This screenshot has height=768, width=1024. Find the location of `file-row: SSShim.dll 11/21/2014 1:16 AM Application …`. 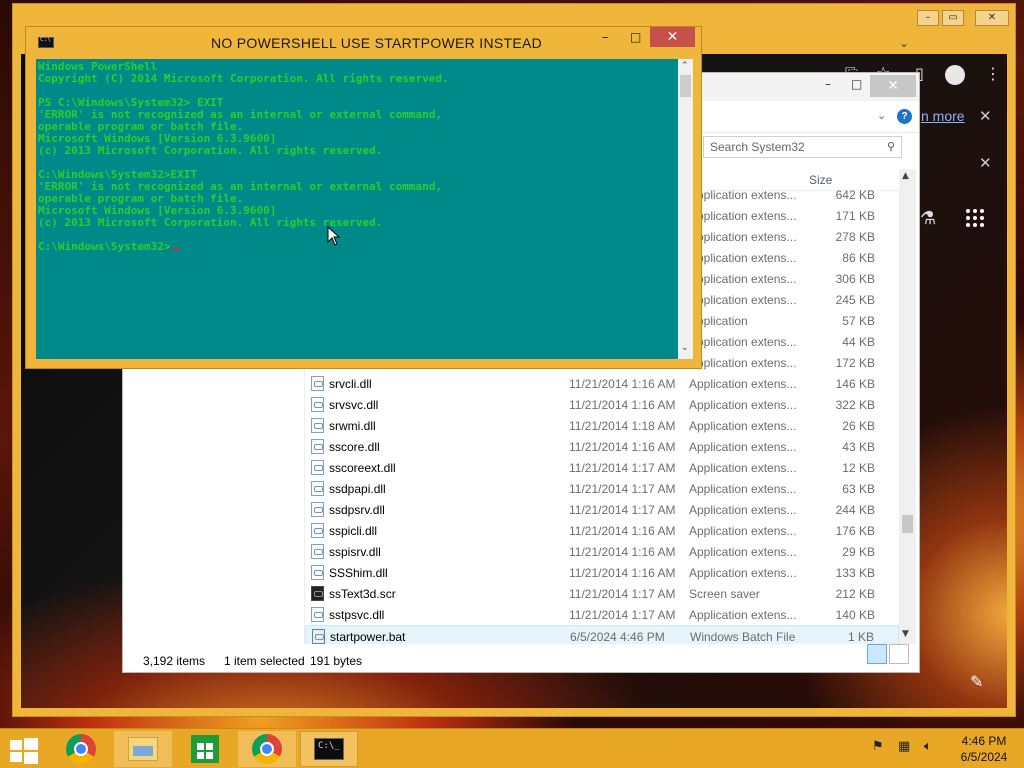

file-row: SSShim.dll 11/21/2014 1:16 AM Application … is located at coordinates (602, 572).